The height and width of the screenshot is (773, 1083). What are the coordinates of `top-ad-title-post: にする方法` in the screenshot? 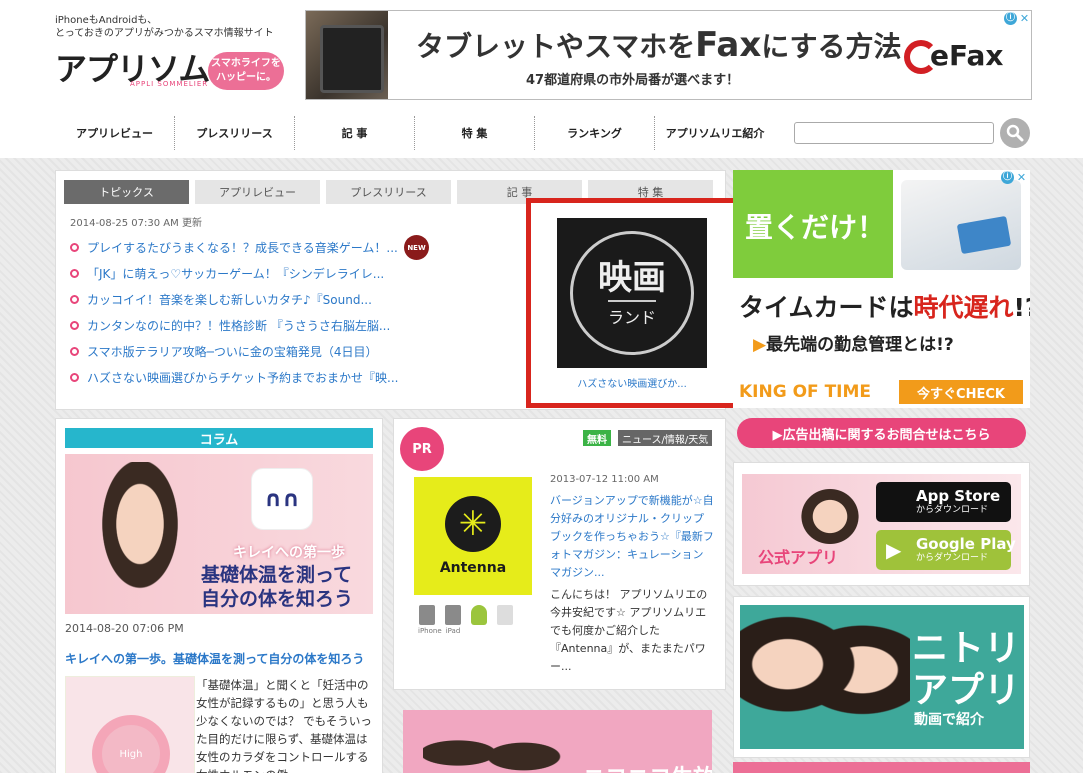 It's located at (831, 46).